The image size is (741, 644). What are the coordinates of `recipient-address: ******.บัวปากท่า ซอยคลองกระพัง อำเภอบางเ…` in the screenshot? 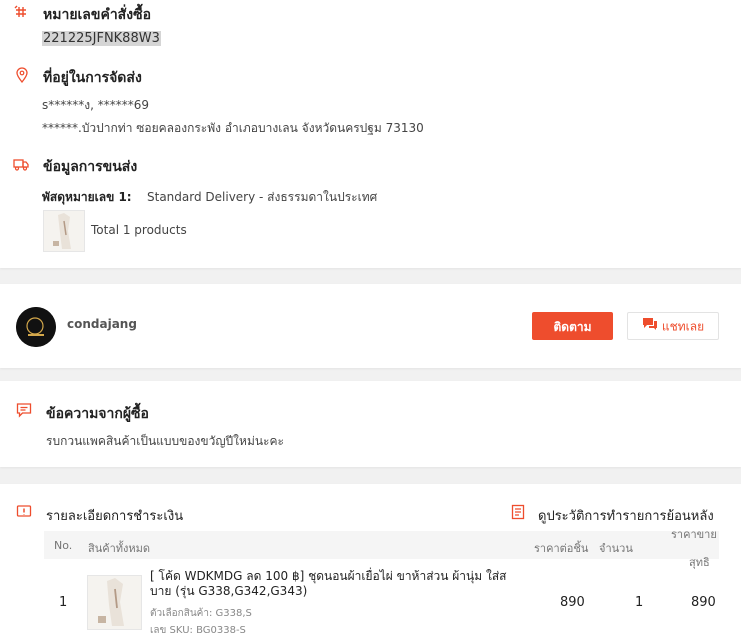 It's located at (233, 128).